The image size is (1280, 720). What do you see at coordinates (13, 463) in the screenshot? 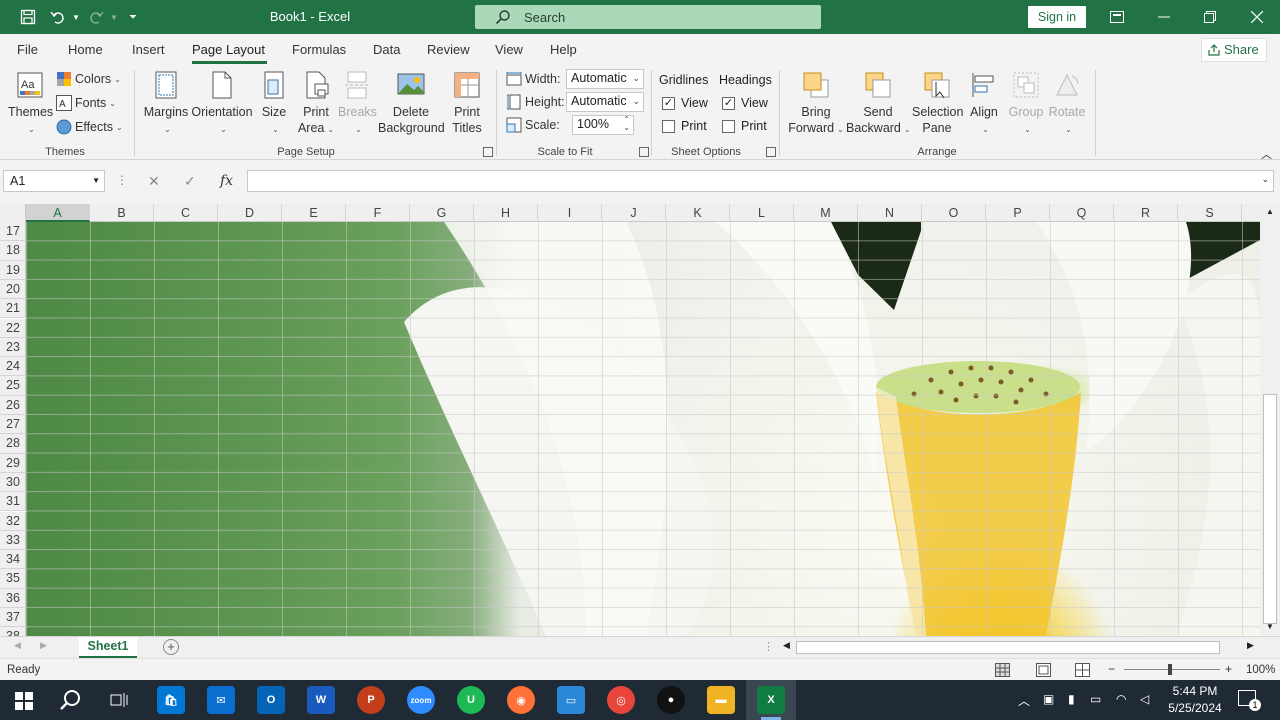
I see `row-header-29: 29` at bounding box center [13, 463].